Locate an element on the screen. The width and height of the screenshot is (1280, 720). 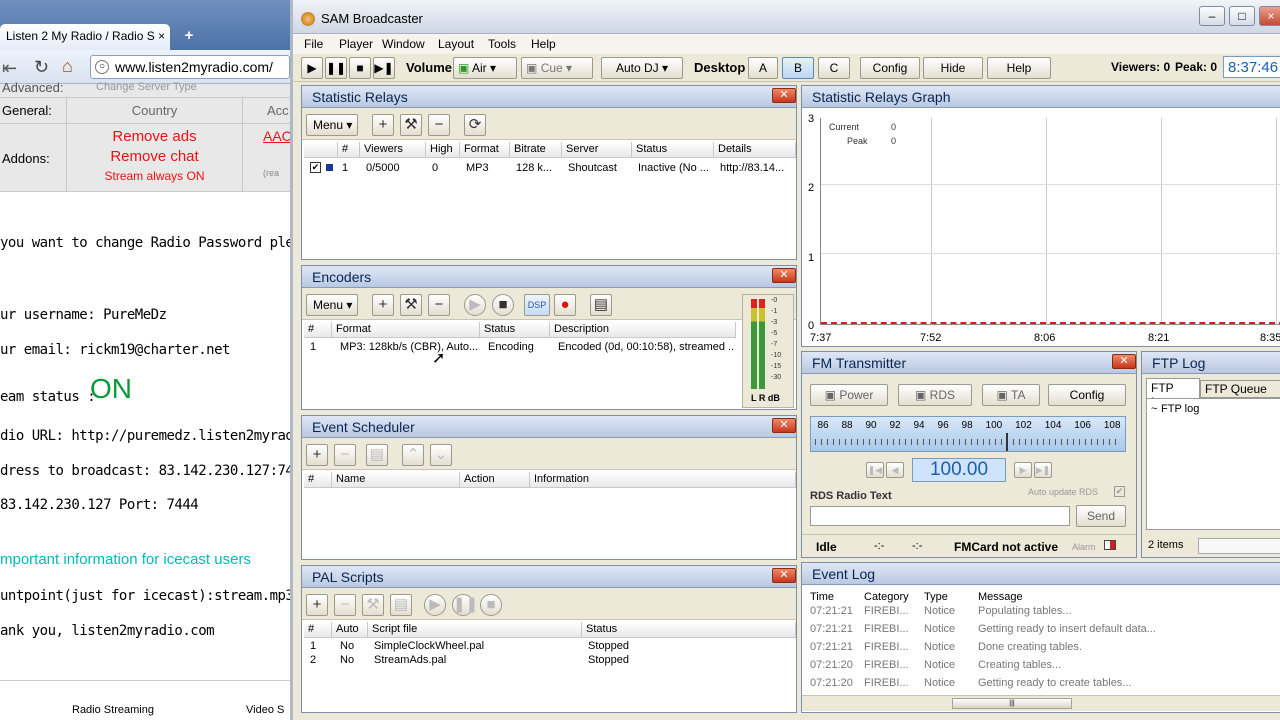
menu-tools: Tools is located at coordinates (502, 44).